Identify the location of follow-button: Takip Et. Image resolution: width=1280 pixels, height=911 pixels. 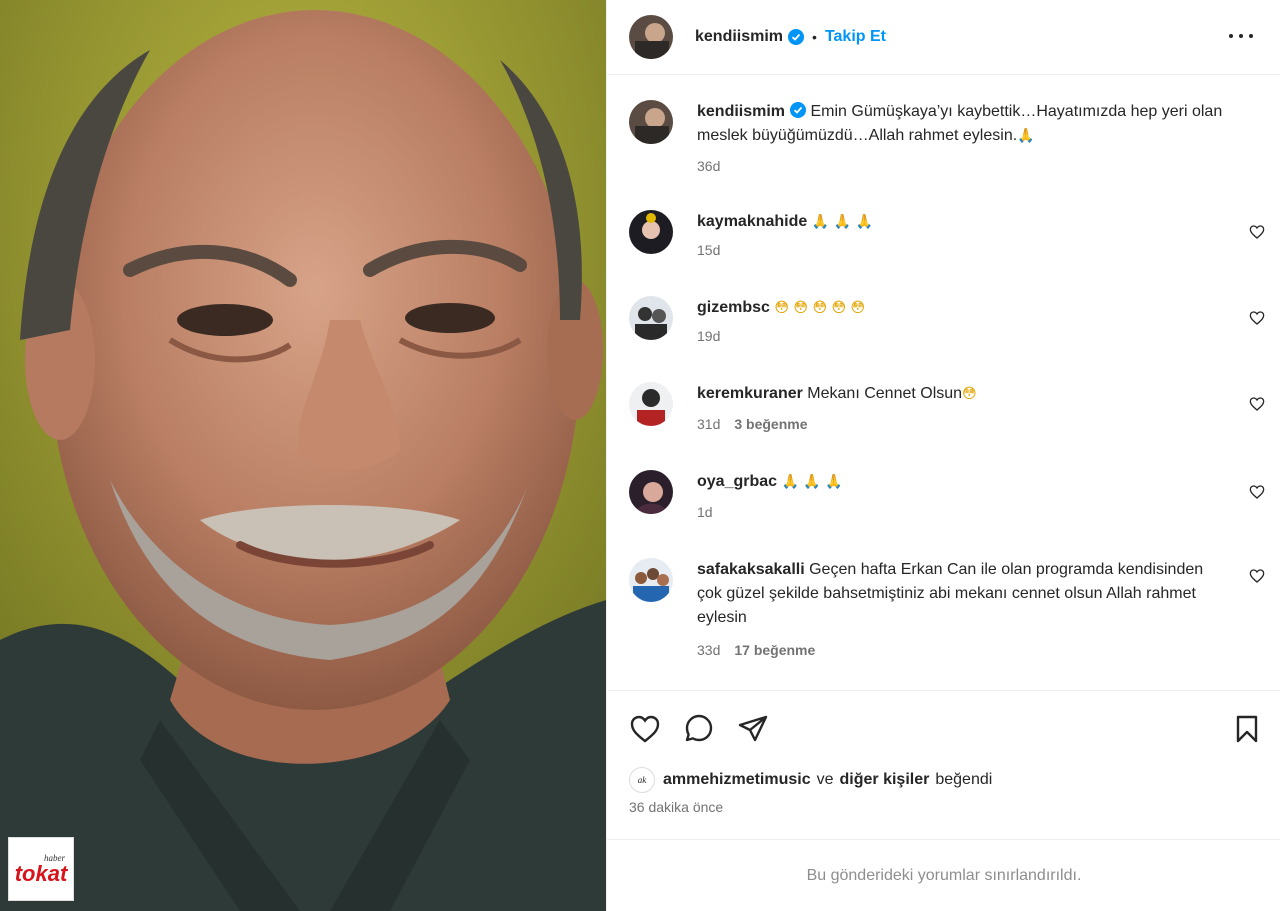
(855, 37).